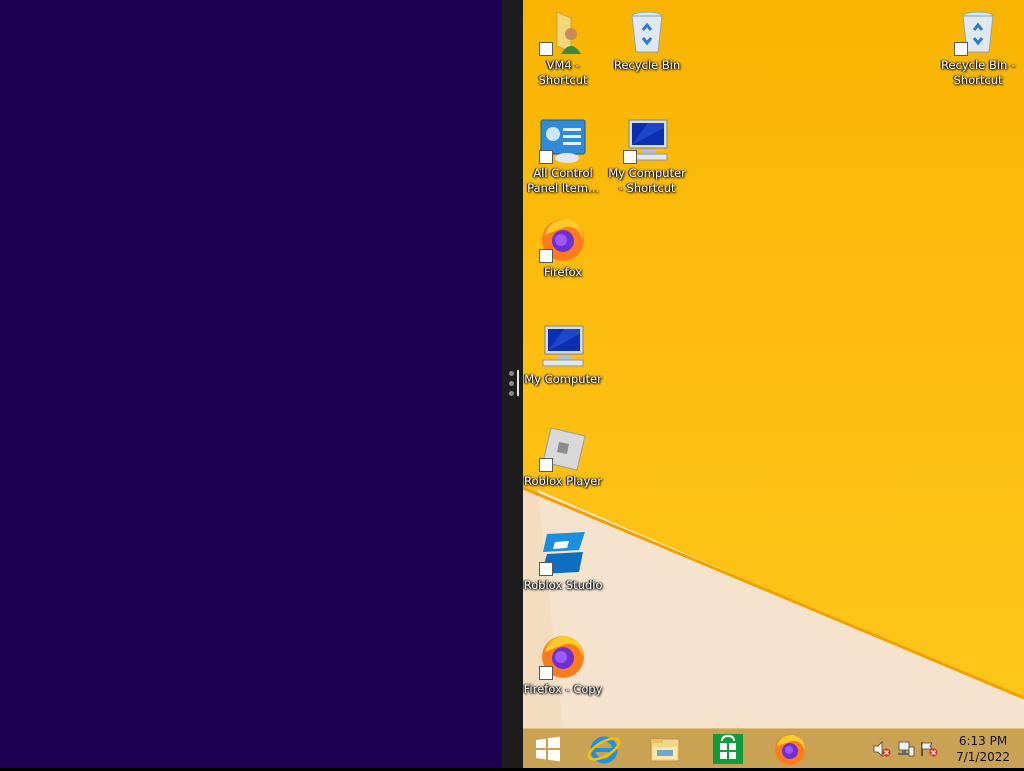 This screenshot has width=1024, height=771. What do you see at coordinates (563, 481) in the screenshot?
I see `icon-label: Roblox Player` at bounding box center [563, 481].